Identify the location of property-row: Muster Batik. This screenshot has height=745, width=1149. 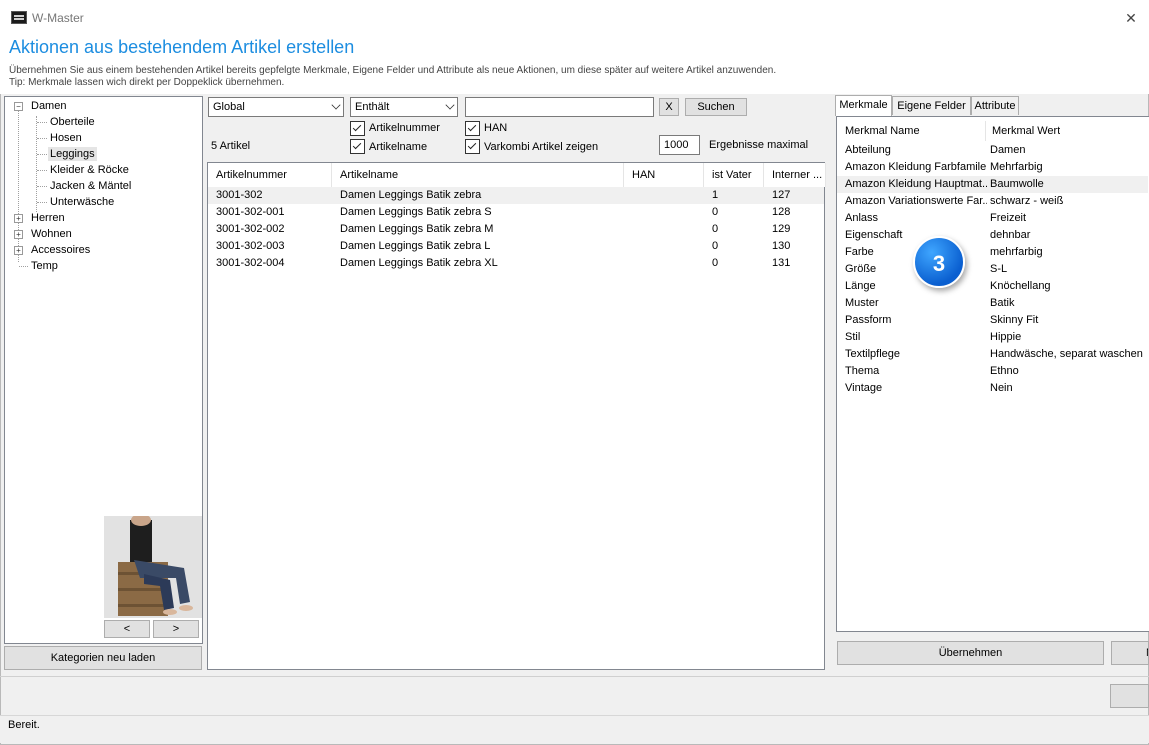
(992, 303).